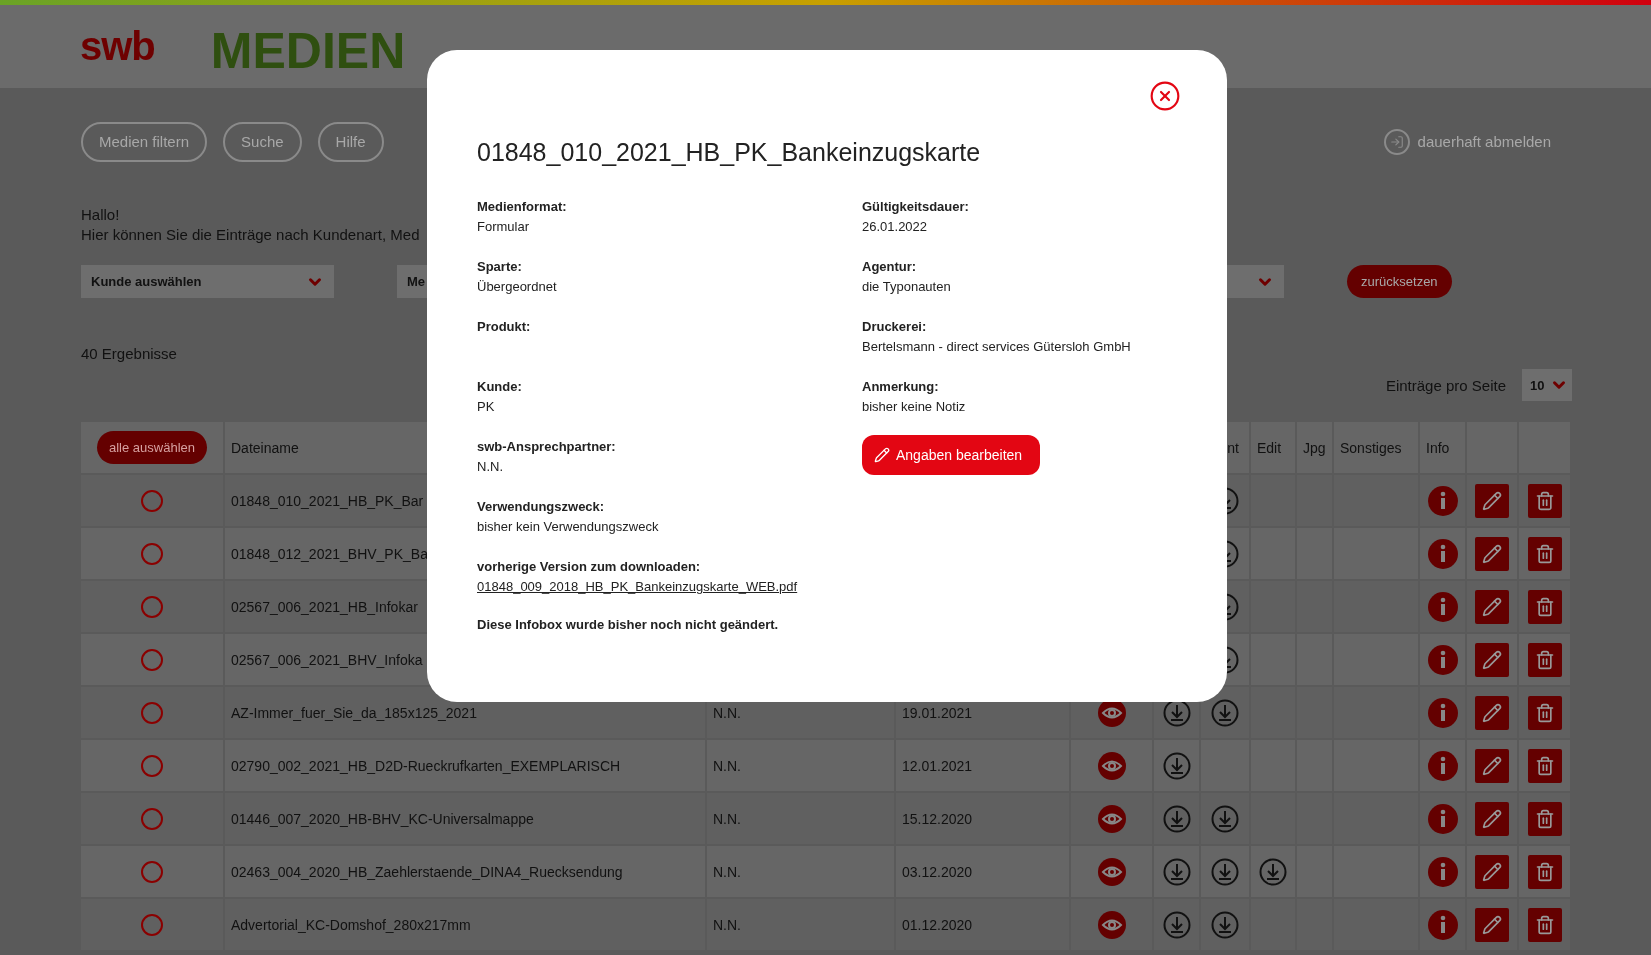 The width and height of the screenshot is (1651, 955). I want to click on field-label: vorherige Version zum downloaden:, so click(589, 567).